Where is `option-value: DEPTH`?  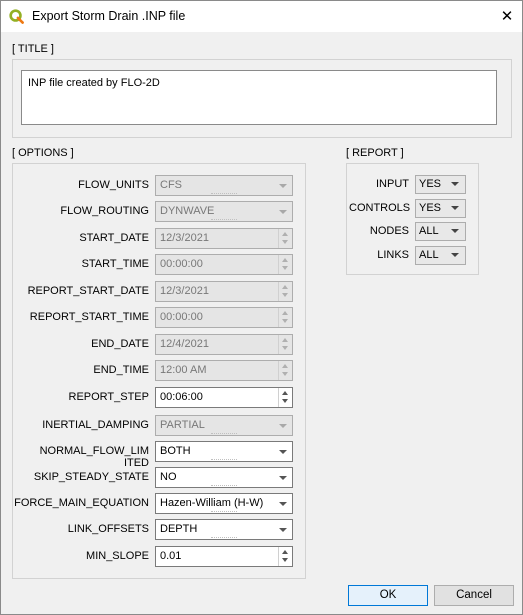
option-value: DEPTH is located at coordinates (179, 529).